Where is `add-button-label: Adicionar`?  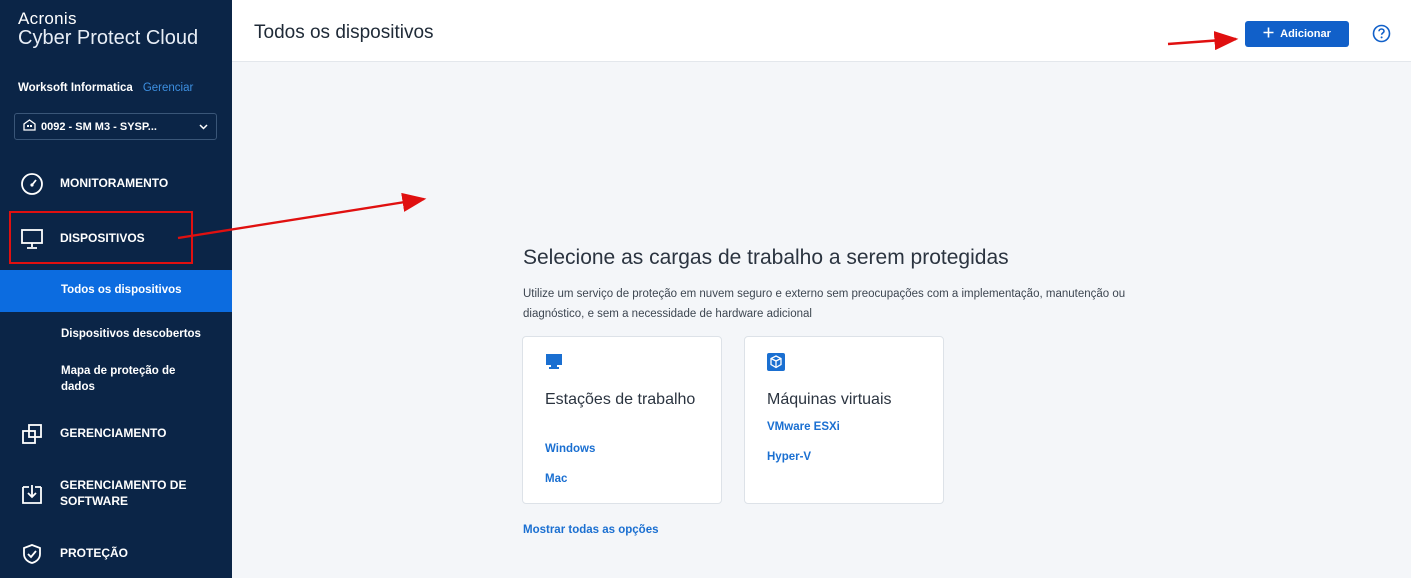
add-button-label: Adicionar is located at coordinates (1305, 34).